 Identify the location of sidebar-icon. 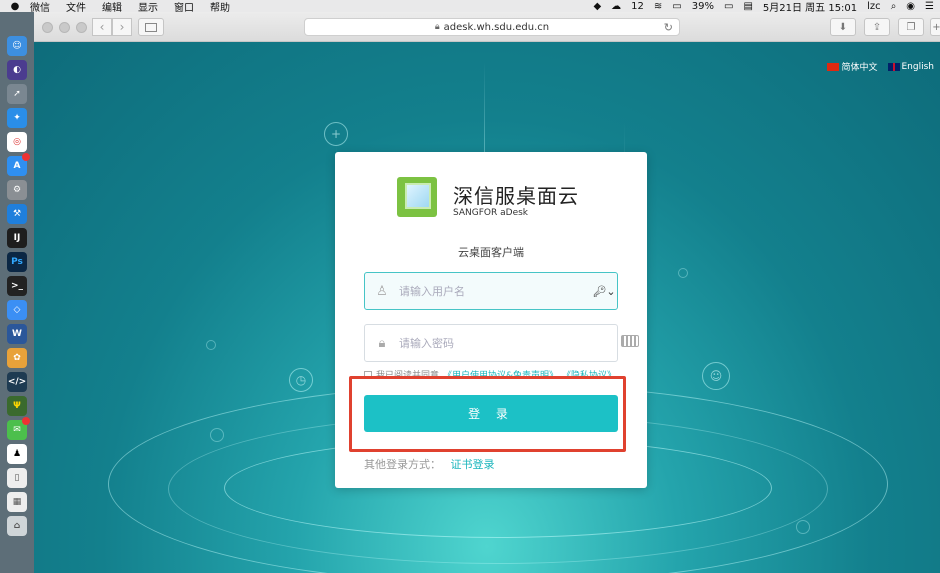
(151, 27).